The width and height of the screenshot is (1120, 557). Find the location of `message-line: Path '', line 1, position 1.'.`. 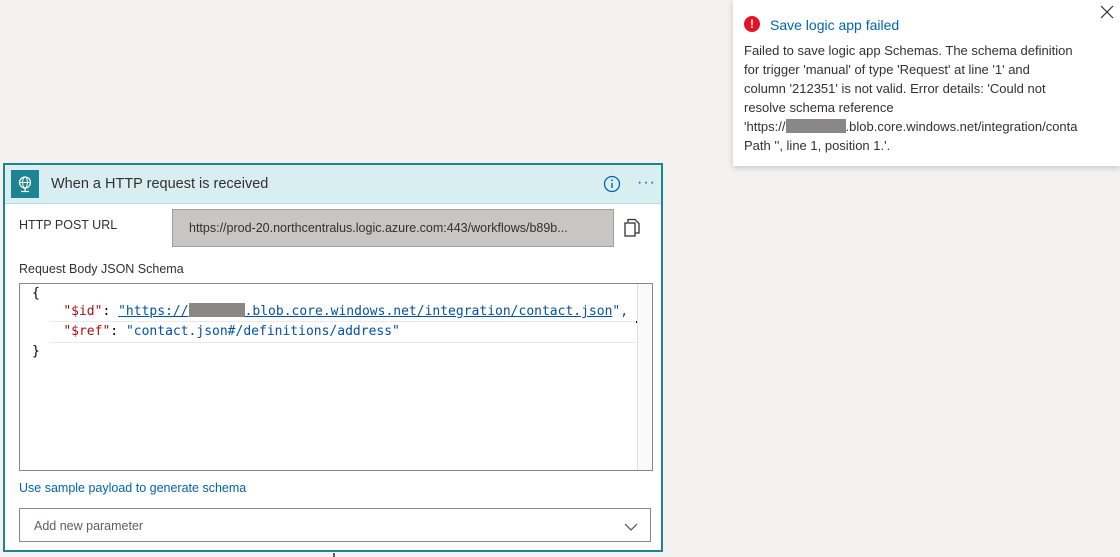

message-line: Path '', line 1, position 1.'. is located at coordinates (817, 145).